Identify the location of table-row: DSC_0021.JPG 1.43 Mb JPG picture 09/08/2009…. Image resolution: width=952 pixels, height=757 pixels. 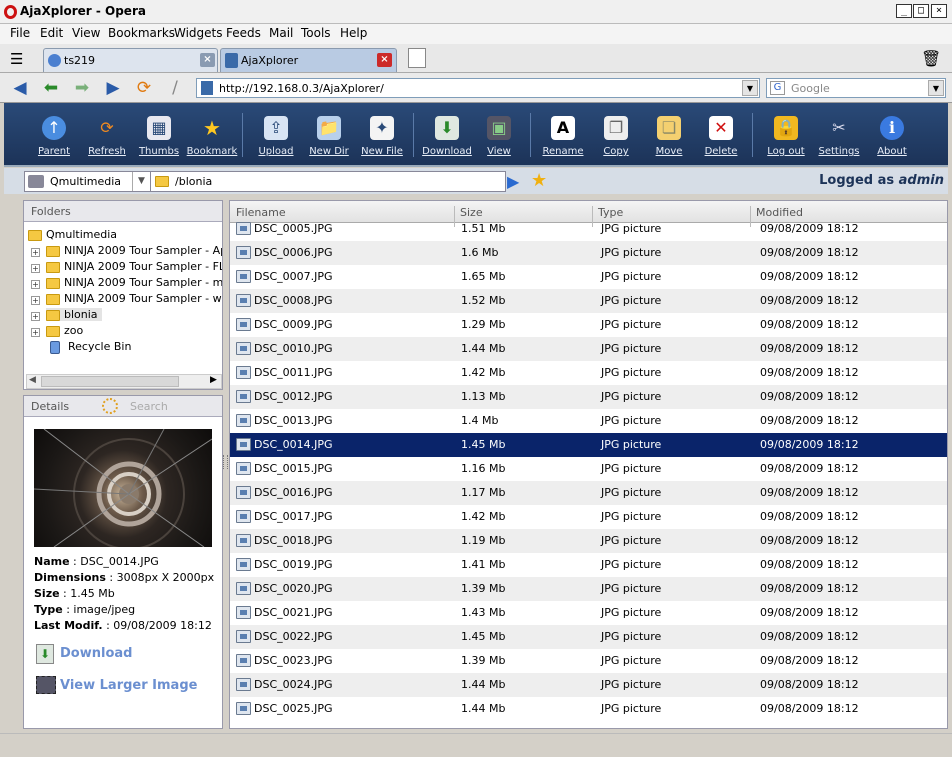
(588, 613).